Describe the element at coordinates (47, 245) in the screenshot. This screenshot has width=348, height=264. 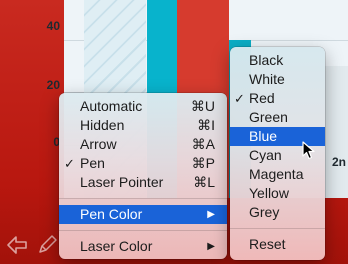
I see `pen-icon` at that location.